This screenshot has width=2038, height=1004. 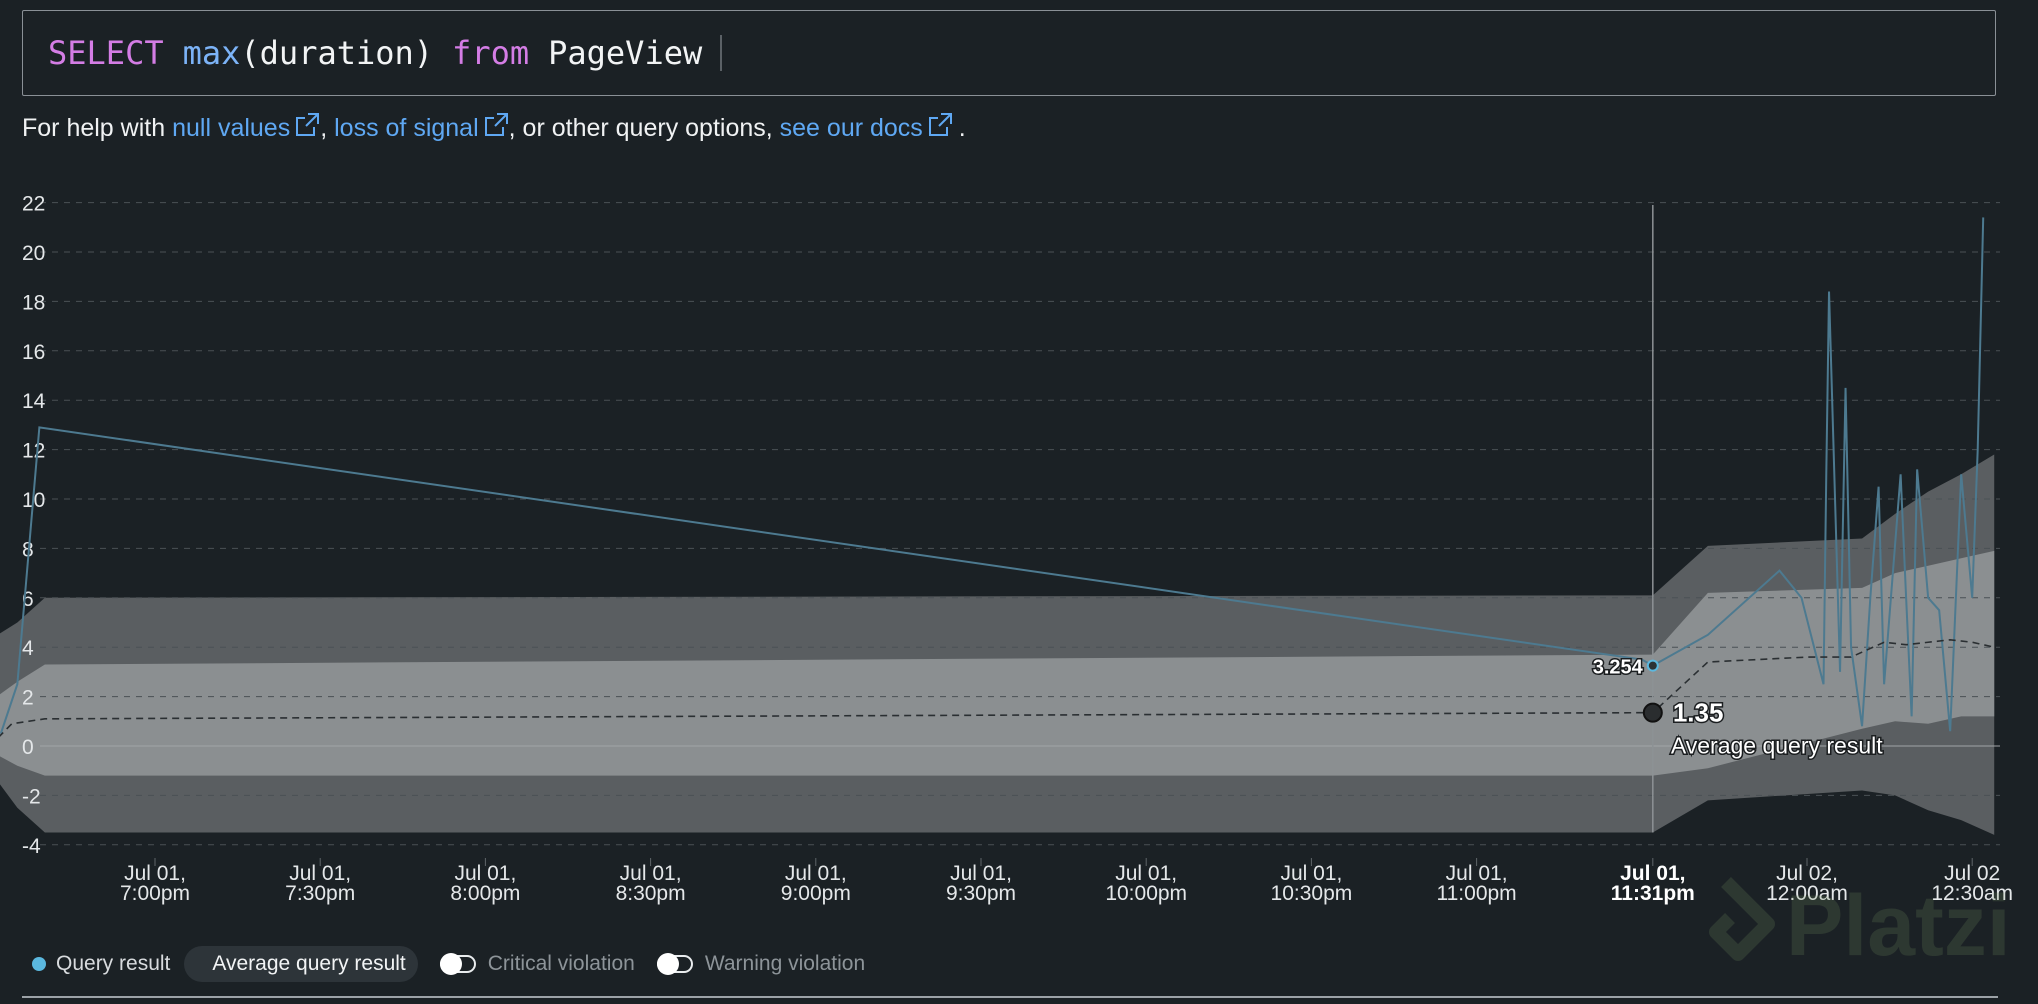 What do you see at coordinates (301, 964) in the screenshot?
I see `legend-average-query-result: Average query result` at bounding box center [301, 964].